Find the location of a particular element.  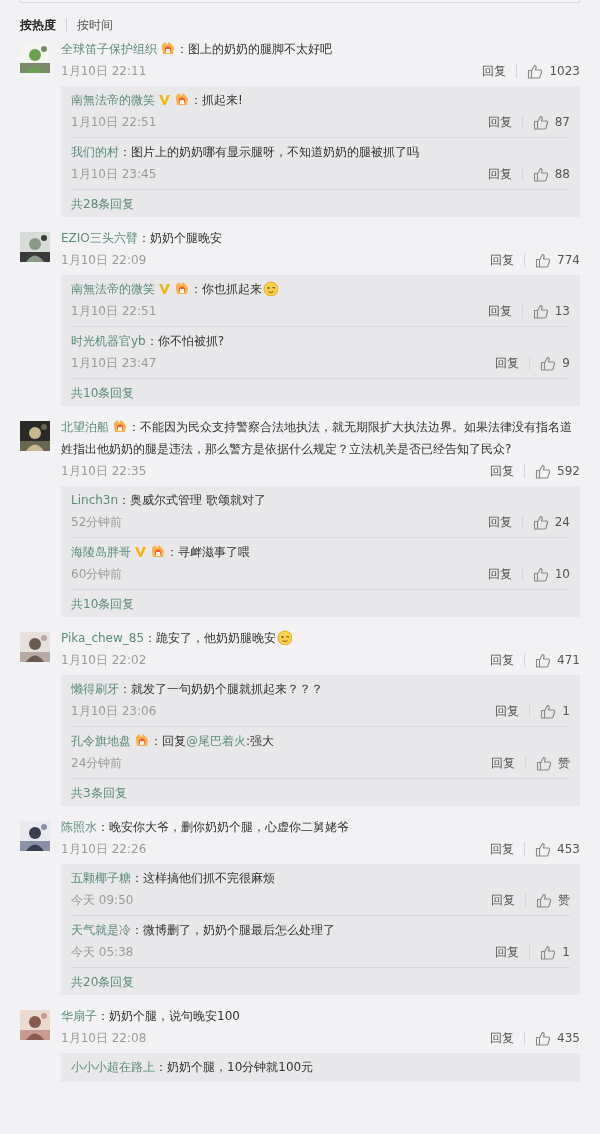

comment-text: 懒得刷牙：就发了一句奶奶个腿就抓起来？？？ is located at coordinates (197, 689).